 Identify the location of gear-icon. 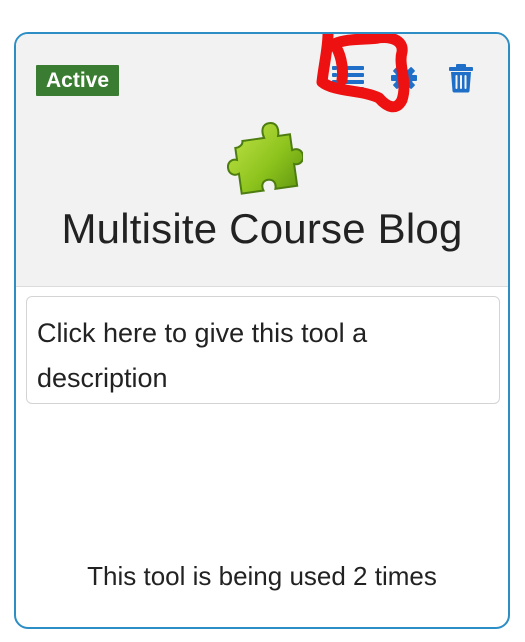
(404, 78).